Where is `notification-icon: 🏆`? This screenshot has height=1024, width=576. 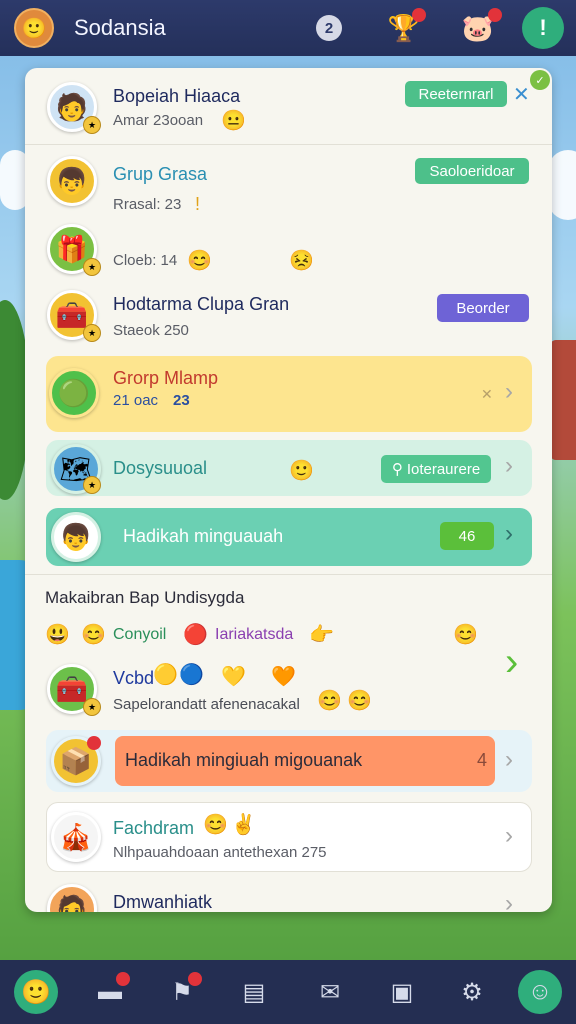
notification-icon: 🏆 is located at coordinates (405, 28).